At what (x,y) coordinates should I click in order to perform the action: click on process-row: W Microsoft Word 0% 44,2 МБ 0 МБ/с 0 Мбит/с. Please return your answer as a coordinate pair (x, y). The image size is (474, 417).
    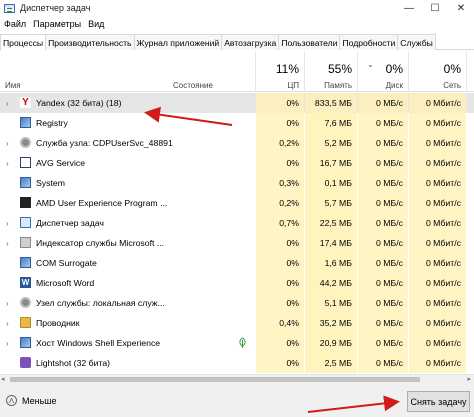
    Looking at the image, I should click on (237, 283).